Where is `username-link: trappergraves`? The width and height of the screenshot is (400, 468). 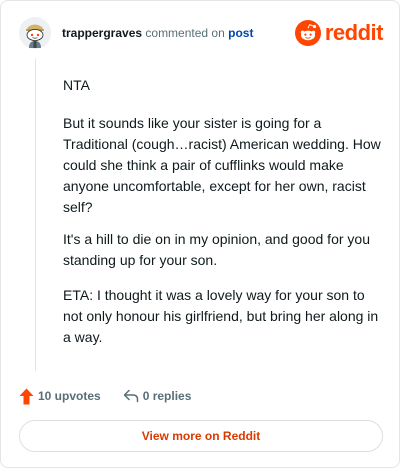 username-link: trappergraves is located at coordinates (102, 33).